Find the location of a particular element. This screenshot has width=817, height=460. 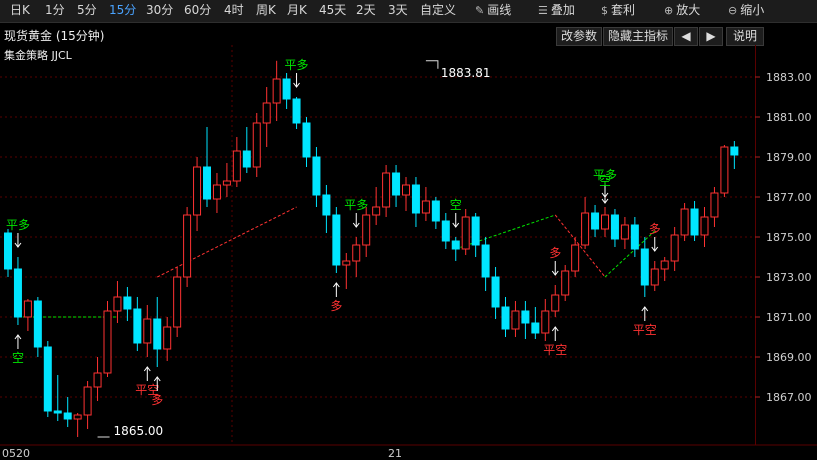

period-tab: 2天 is located at coordinates (366, 11).